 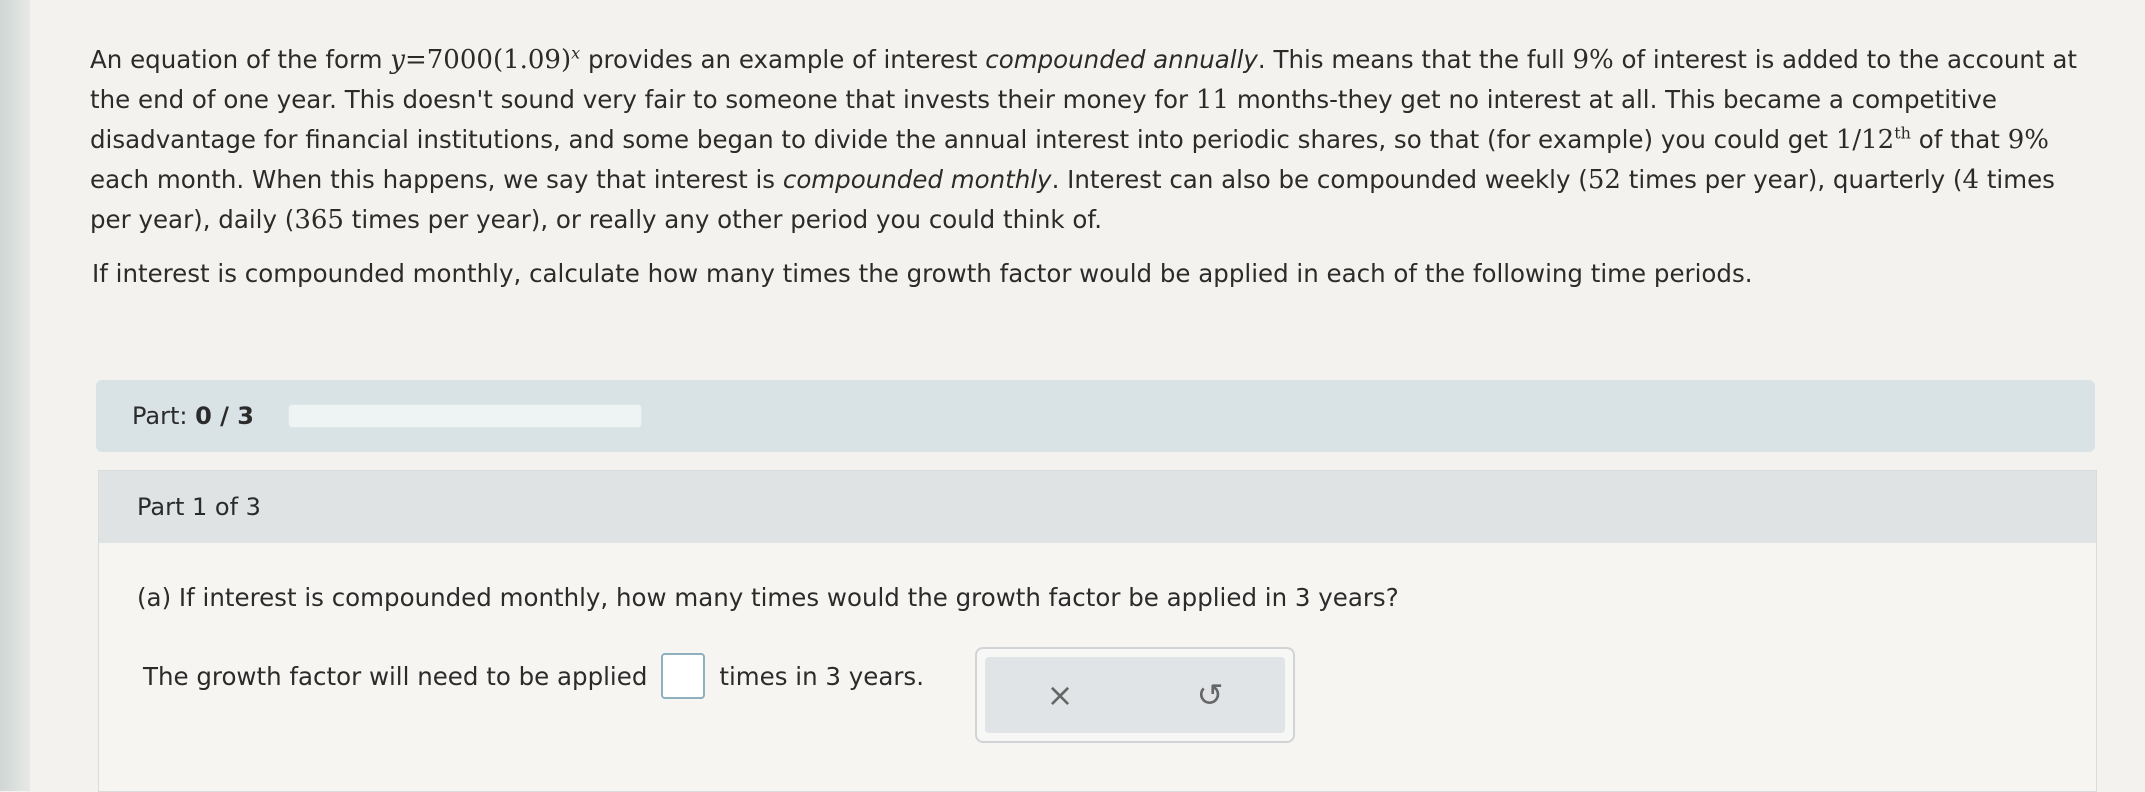 What do you see at coordinates (683, 676) in the screenshot?
I see `answer-input` at bounding box center [683, 676].